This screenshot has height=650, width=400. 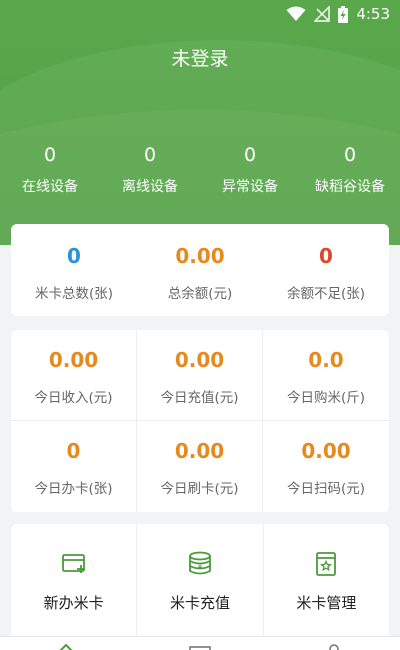 I want to click on today-recharge: 0.00 今日充值(元), so click(x=200, y=375).